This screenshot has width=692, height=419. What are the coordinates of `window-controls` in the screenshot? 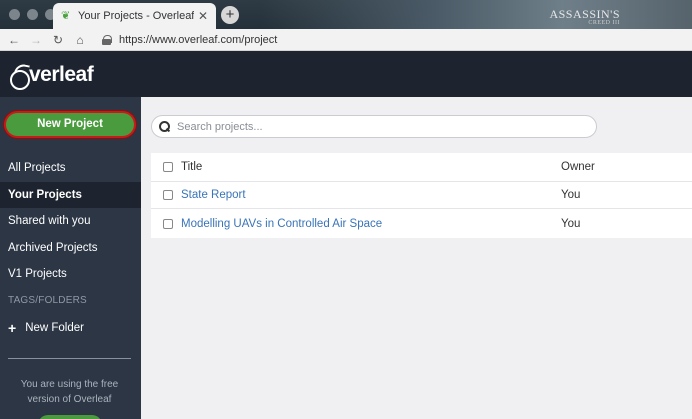 It's located at (32, 14).